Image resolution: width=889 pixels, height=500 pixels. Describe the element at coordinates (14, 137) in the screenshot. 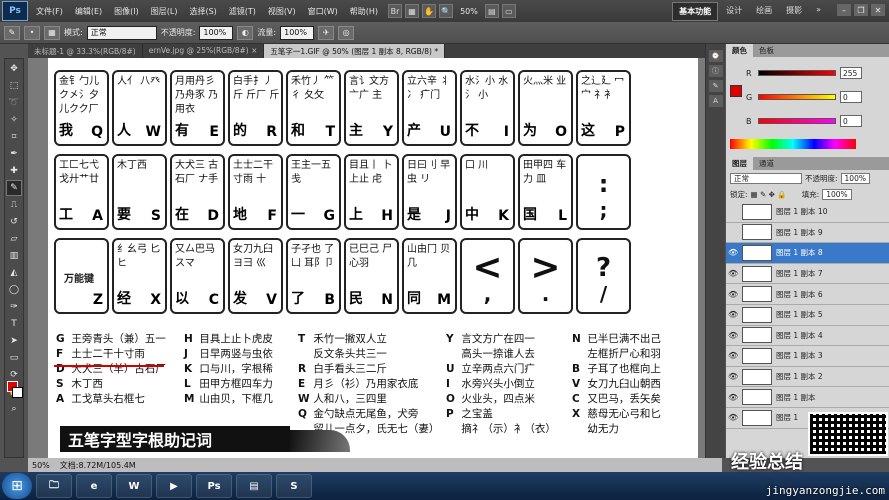

I see `crop-tool-icon: ⌗` at that location.